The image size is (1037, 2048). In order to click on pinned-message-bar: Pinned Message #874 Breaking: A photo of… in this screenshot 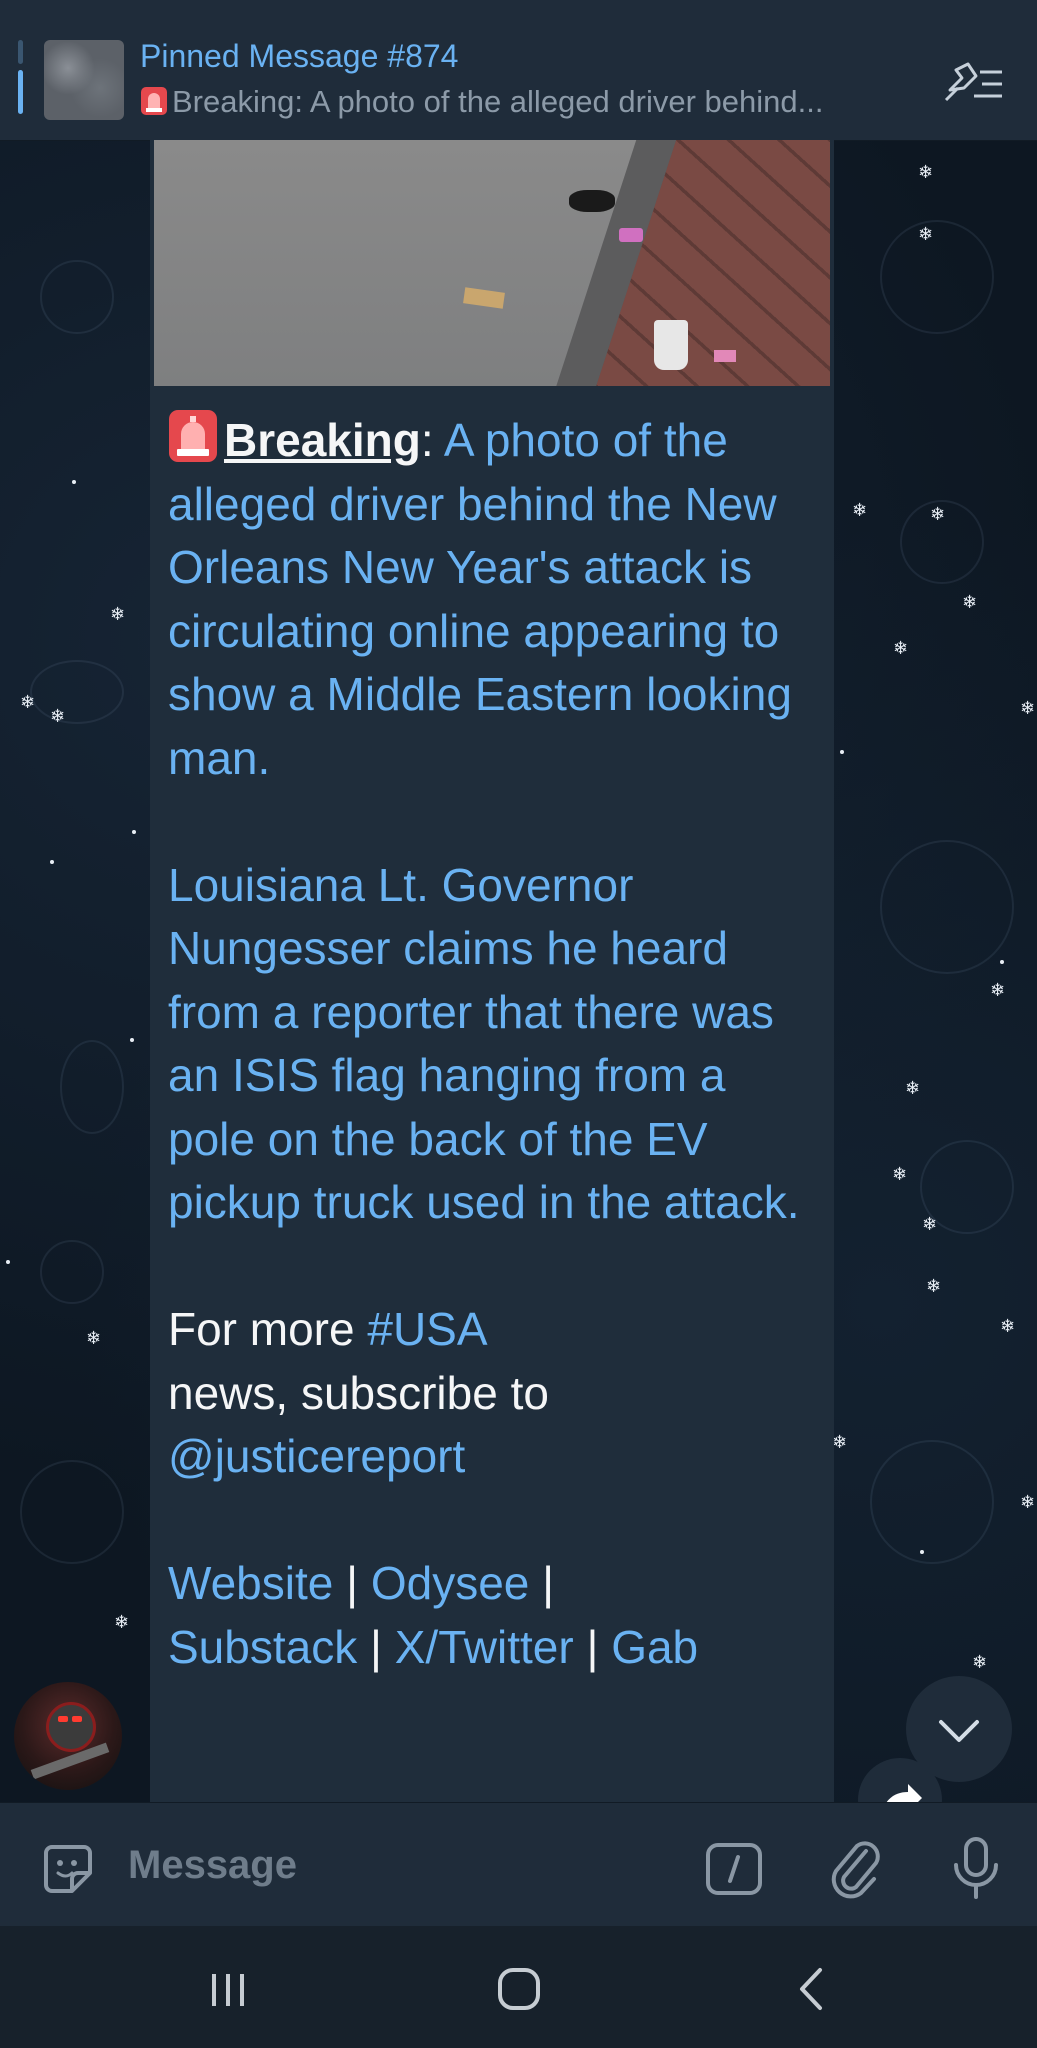, I will do `click(518, 70)`.